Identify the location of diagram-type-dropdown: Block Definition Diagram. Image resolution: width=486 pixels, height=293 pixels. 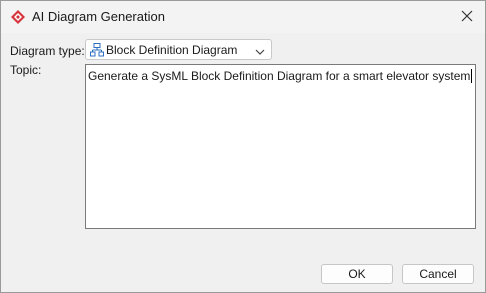
(178, 49).